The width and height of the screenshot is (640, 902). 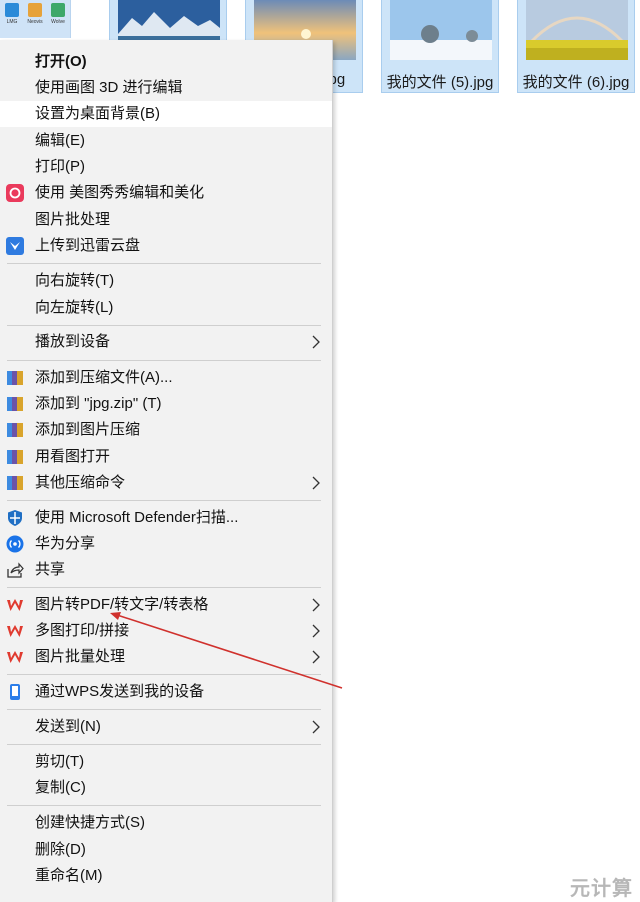 What do you see at coordinates (166, 544) in the screenshot?
I see `menu-item-huawei-share: 华为分享` at bounding box center [166, 544].